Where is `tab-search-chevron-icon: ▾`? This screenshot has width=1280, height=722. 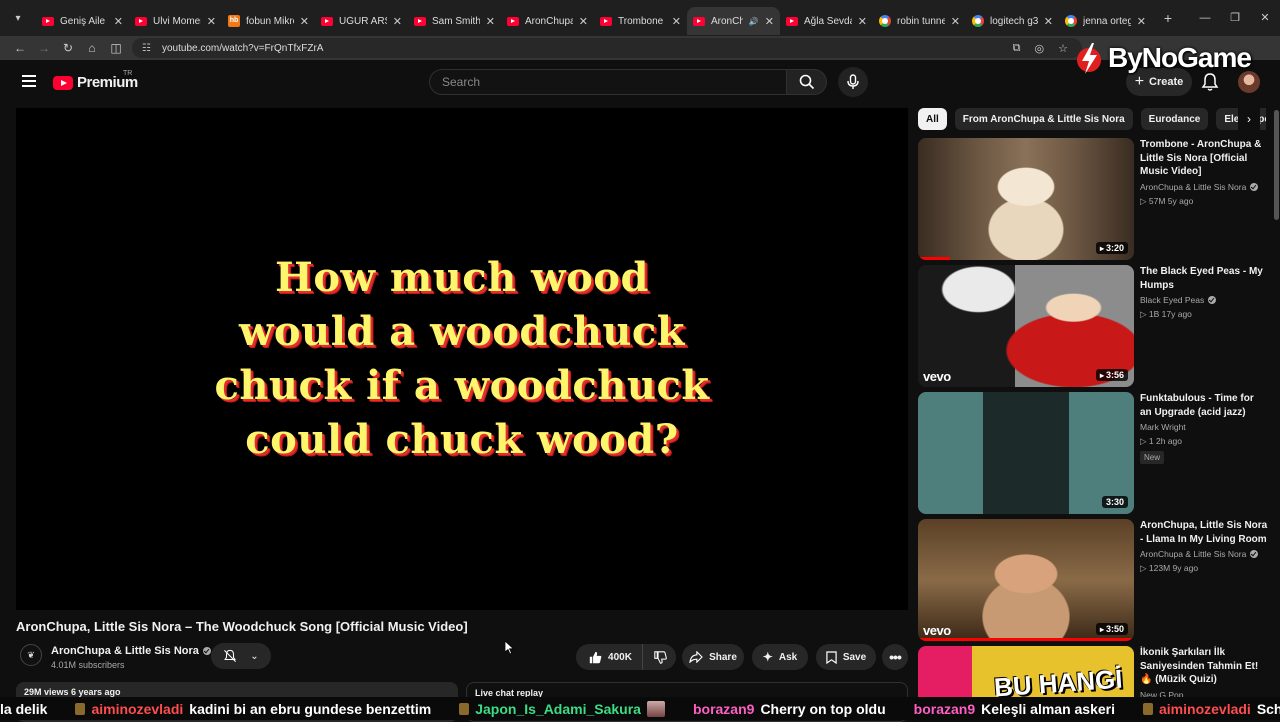 tab-search-chevron-icon: ▾ is located at coordinates (18, 18).